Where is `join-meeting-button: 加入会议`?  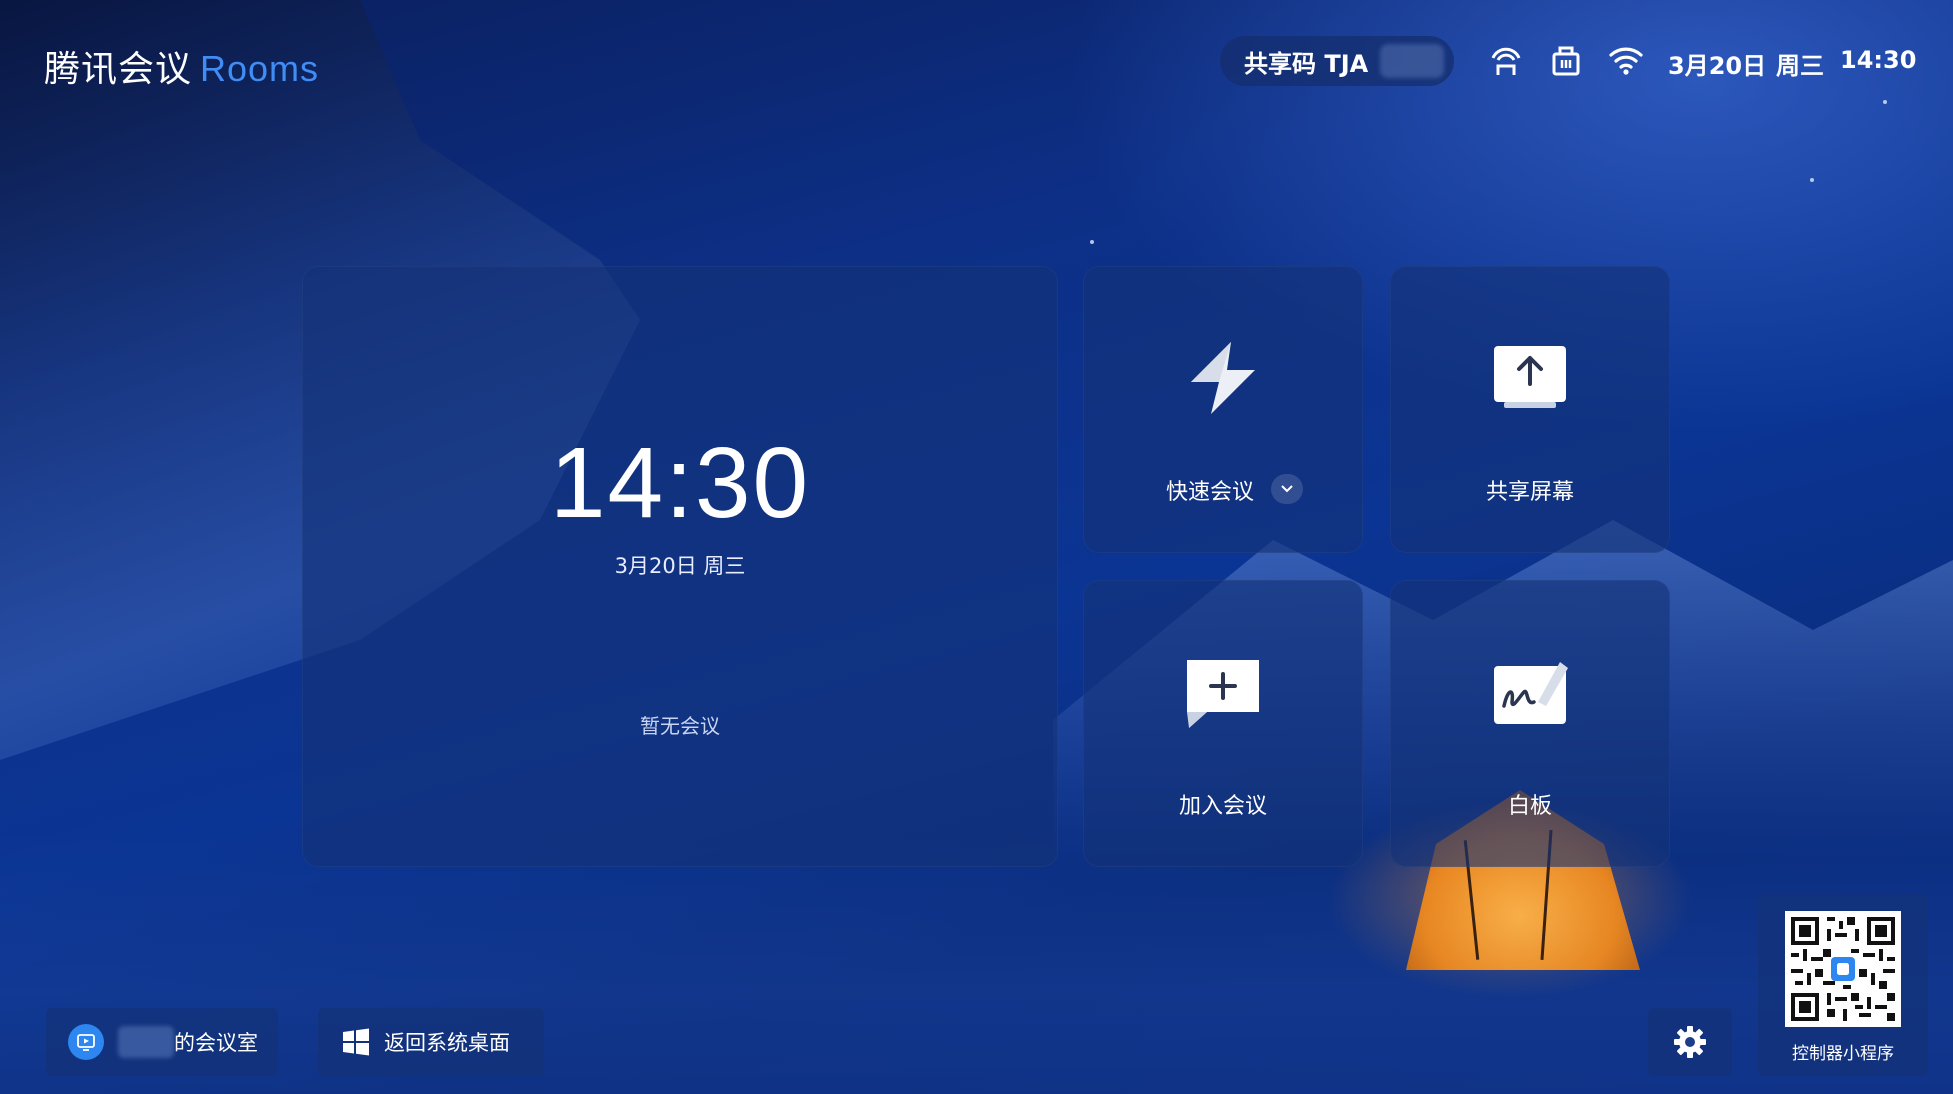
join-meeting-button: 加入会议 is located at coordinates (1223, 723).